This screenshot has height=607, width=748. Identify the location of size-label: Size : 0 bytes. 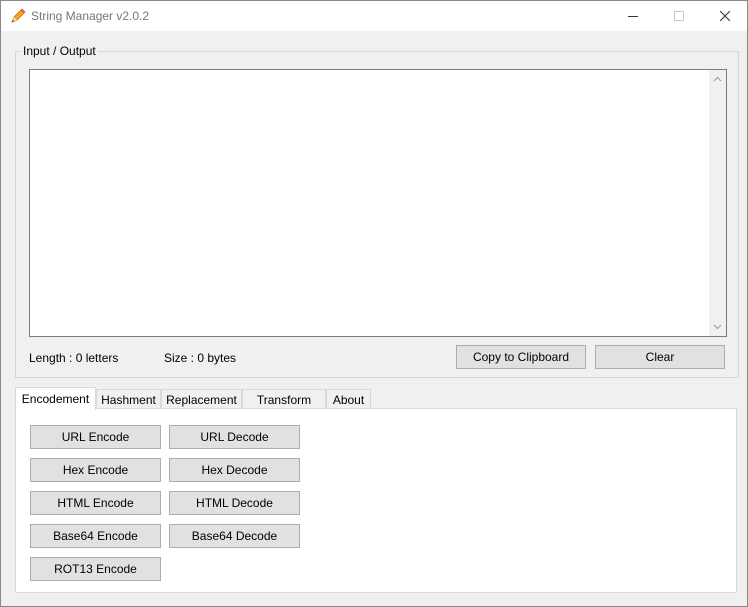
(200, 358).